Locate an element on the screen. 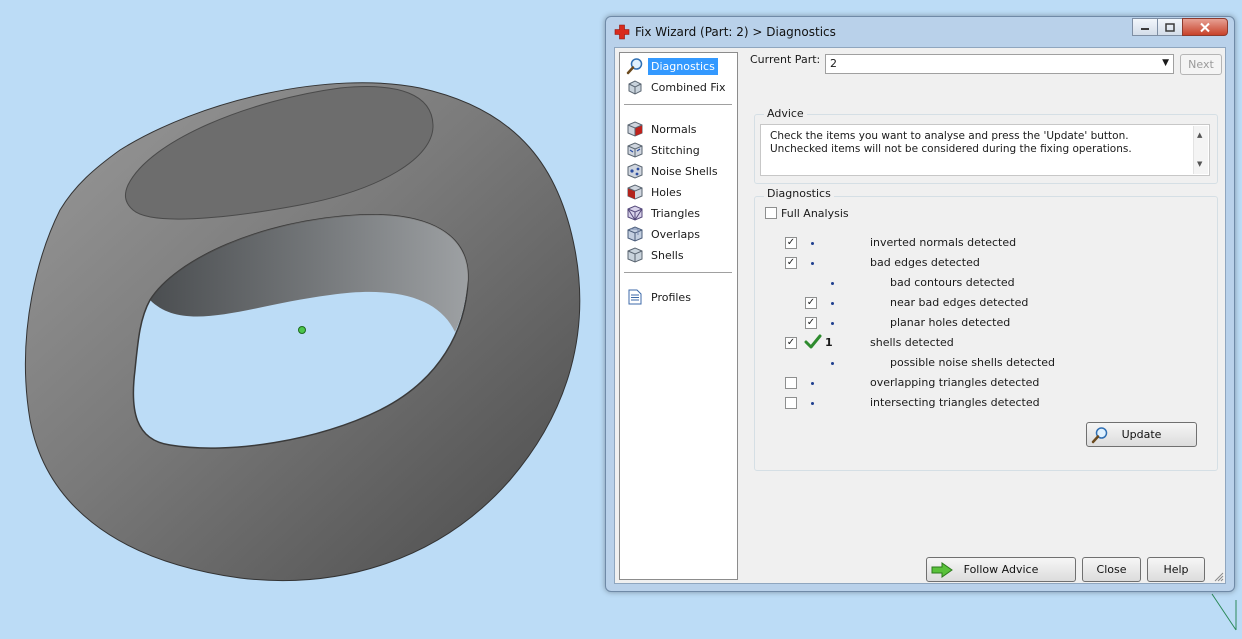 This screenshot has width=1242, height=639. pivot-point-icon is located at coordinates (302, 330).